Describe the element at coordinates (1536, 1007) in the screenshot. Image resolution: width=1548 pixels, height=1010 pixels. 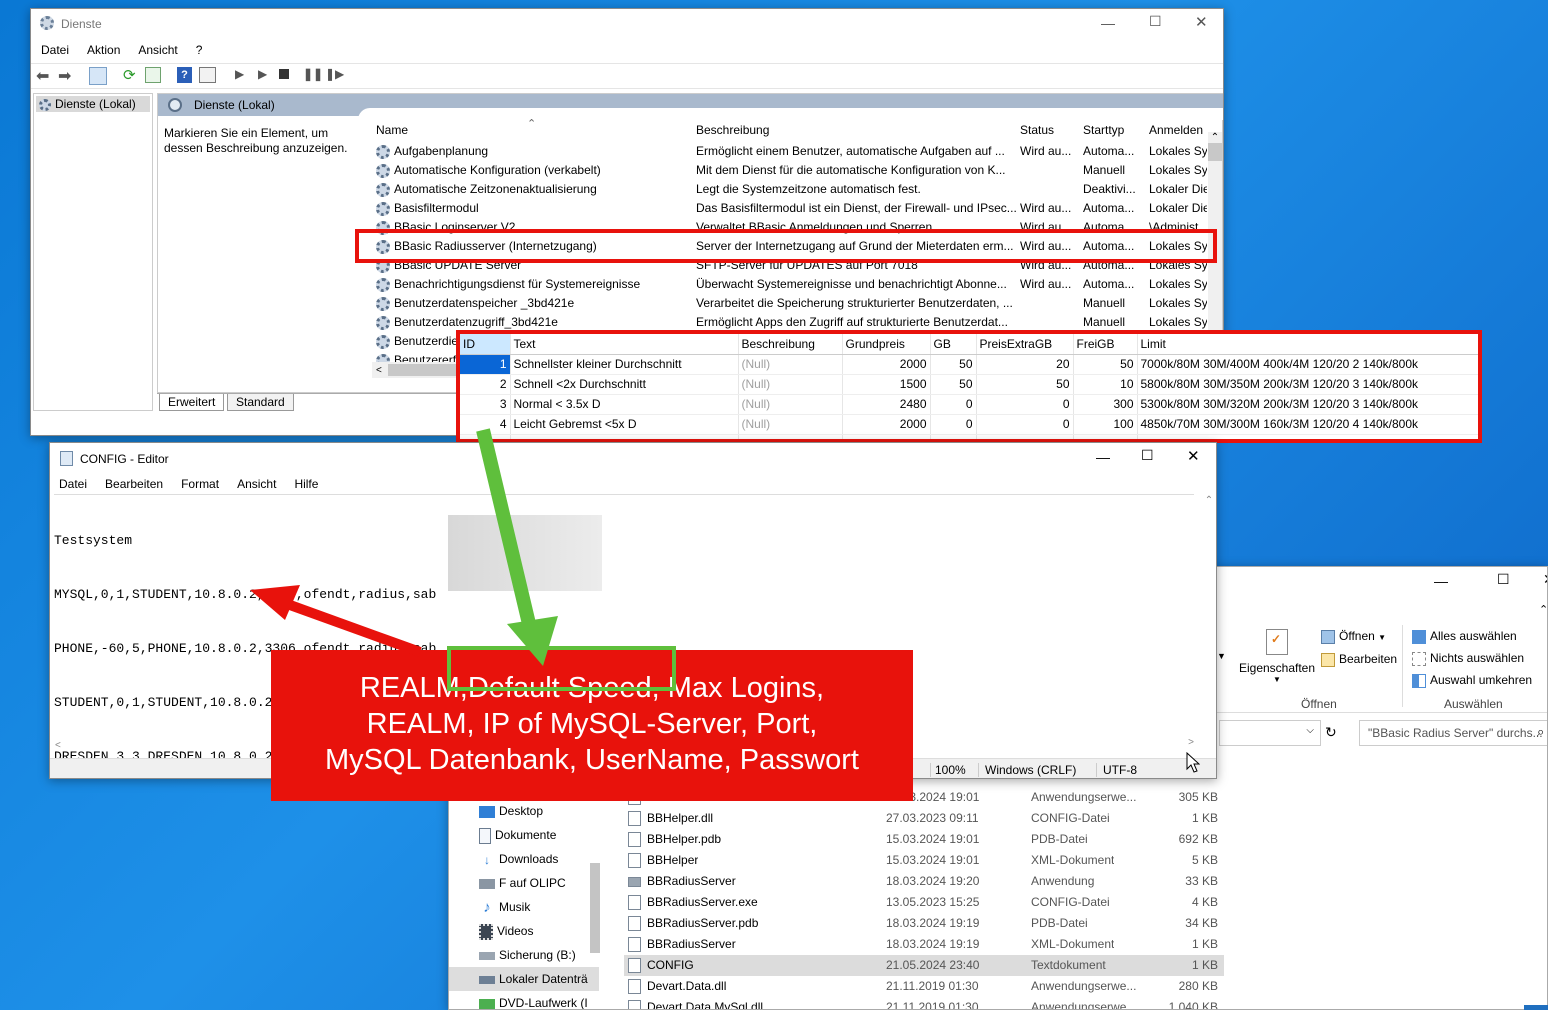
I see `taskbar-sliver` at that location.